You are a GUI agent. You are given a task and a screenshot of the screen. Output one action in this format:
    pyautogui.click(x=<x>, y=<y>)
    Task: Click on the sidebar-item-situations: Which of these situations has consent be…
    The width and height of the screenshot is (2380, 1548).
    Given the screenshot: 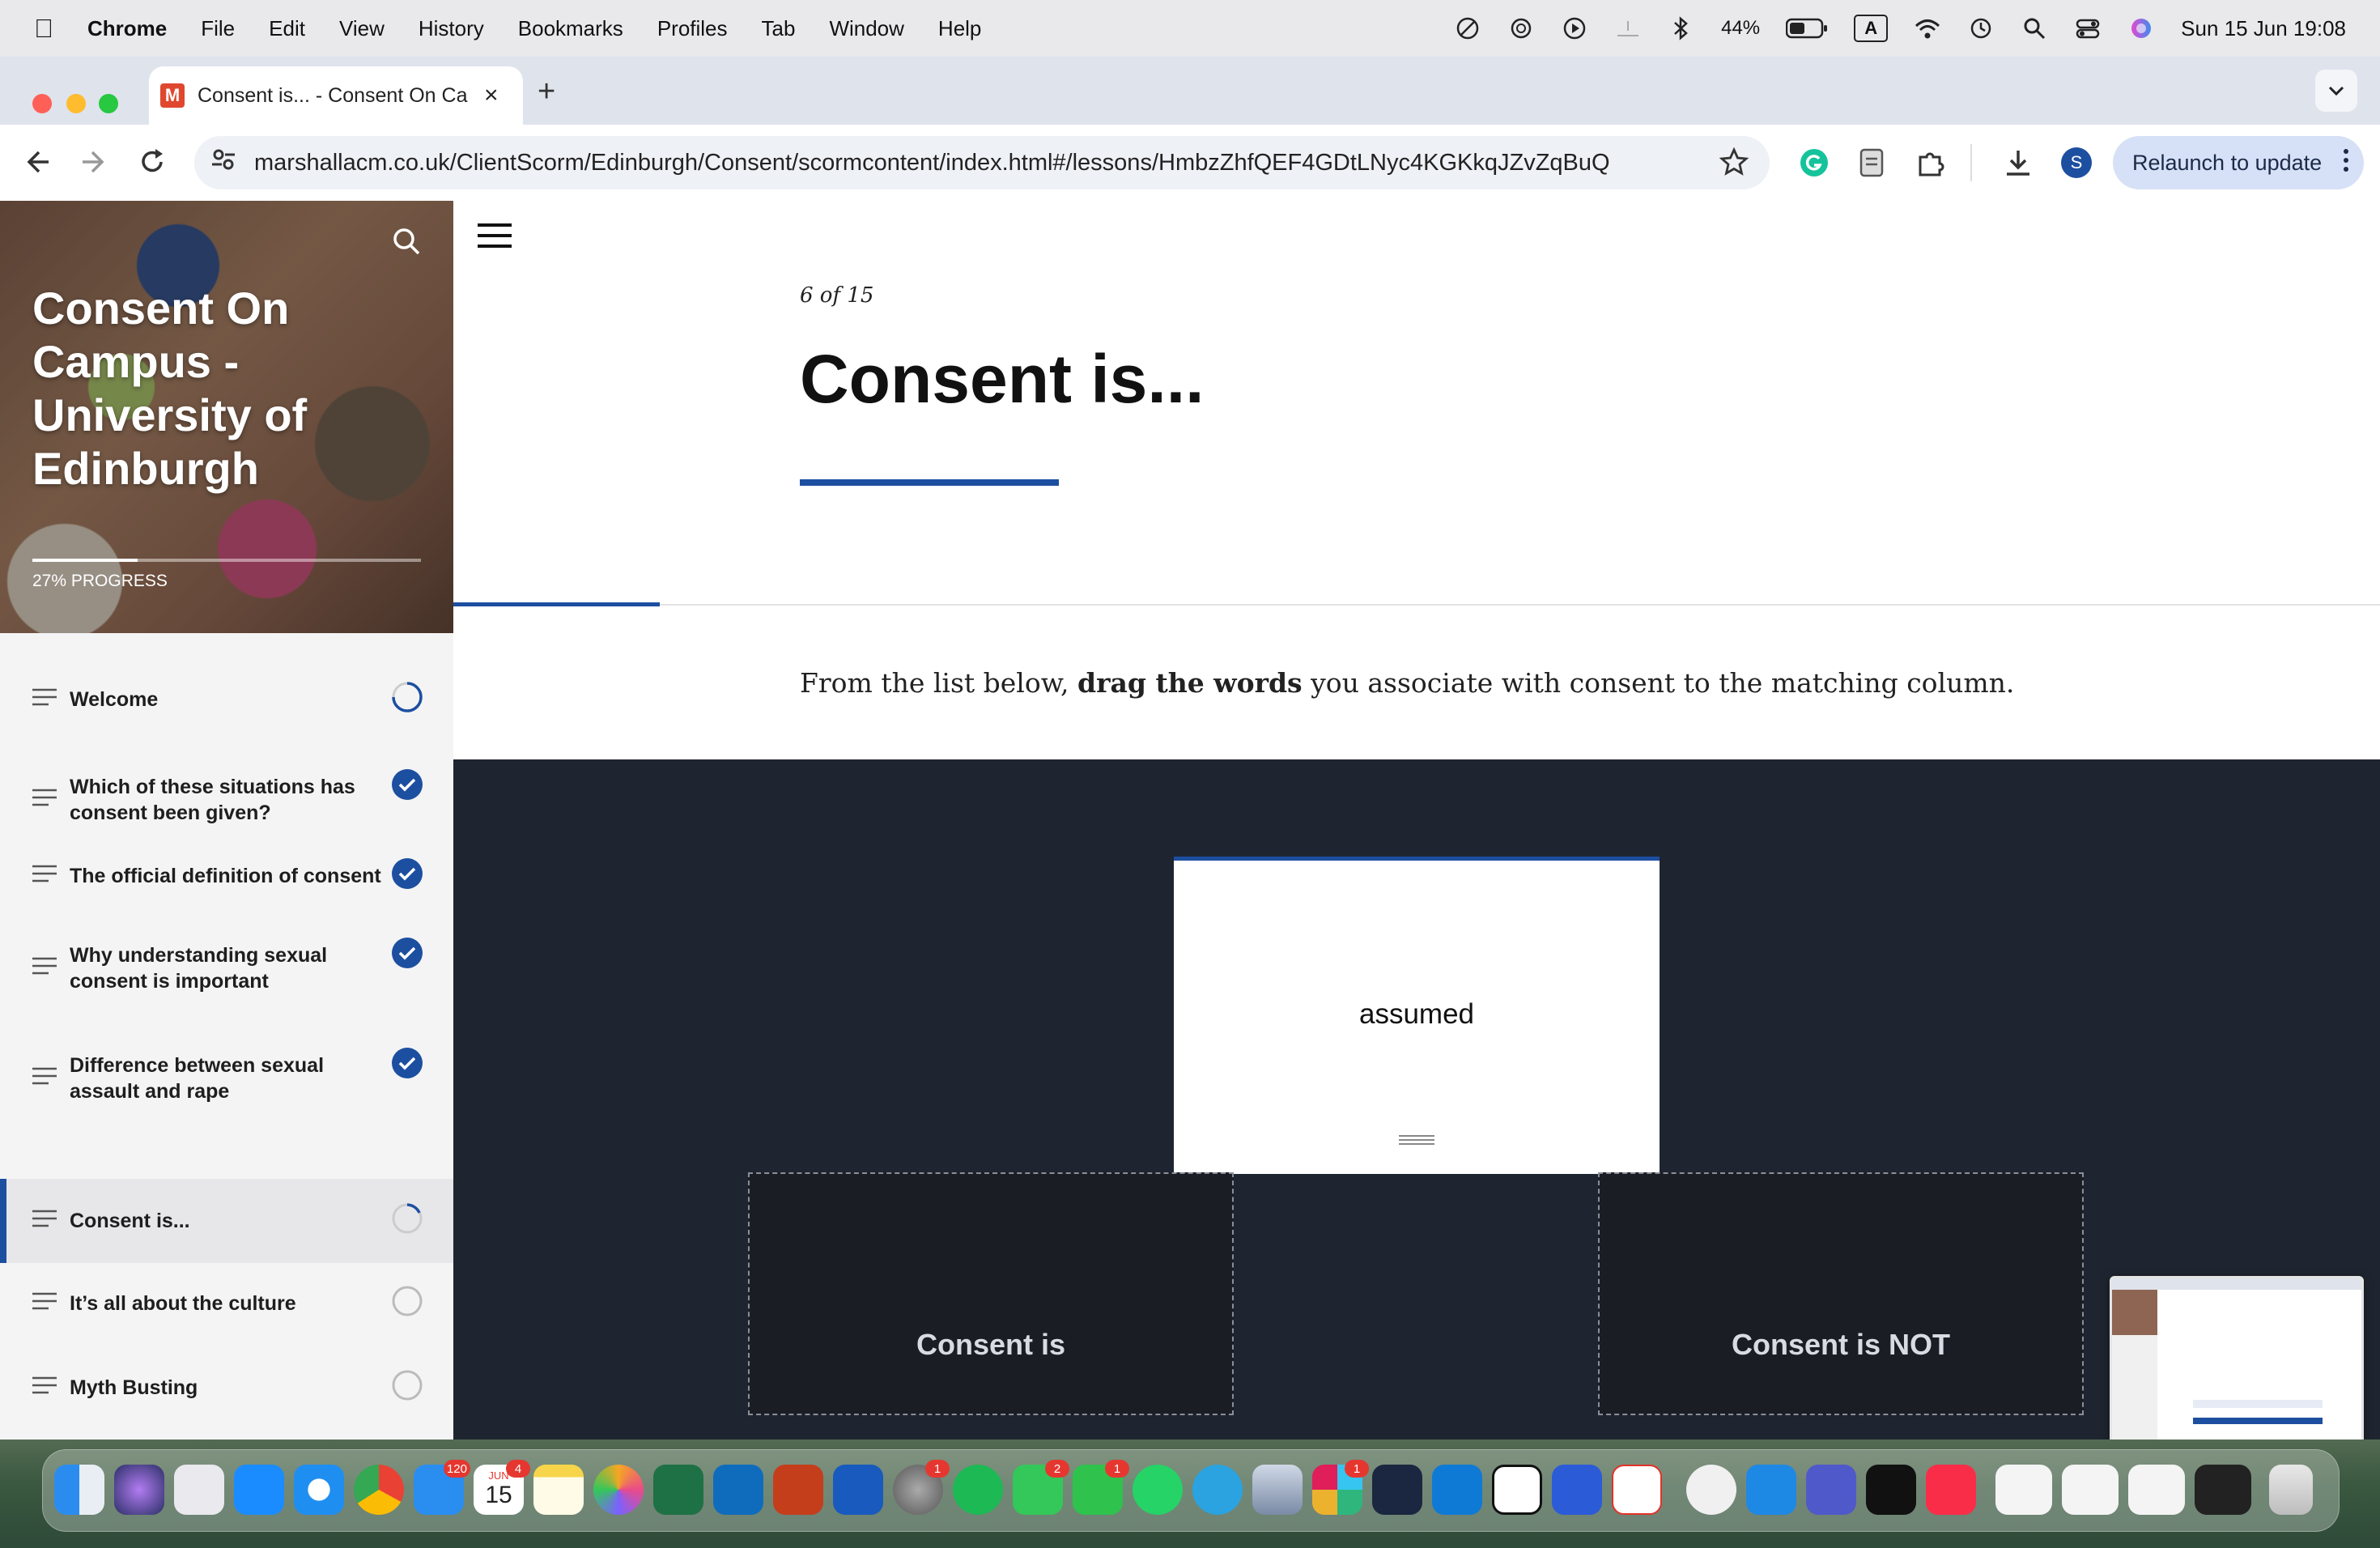 What is the action you would take?
    pyautogui.click(x=227, y=800)
    